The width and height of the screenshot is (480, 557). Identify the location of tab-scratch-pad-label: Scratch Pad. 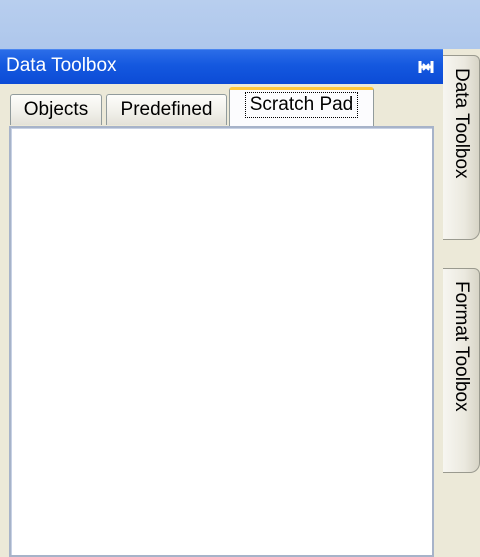
(301, 105).